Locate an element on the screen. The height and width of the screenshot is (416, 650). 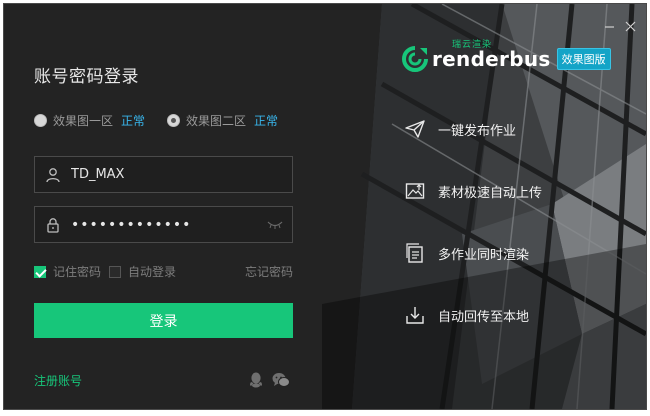
login-options: 记住密码 自动登录 忘记密码 is located at coordinates (163, 271).